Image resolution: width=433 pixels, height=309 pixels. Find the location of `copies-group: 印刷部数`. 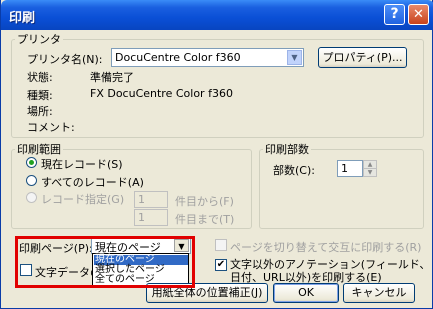

copies-group: 印刷部数 is located at coordinates (341, 185).